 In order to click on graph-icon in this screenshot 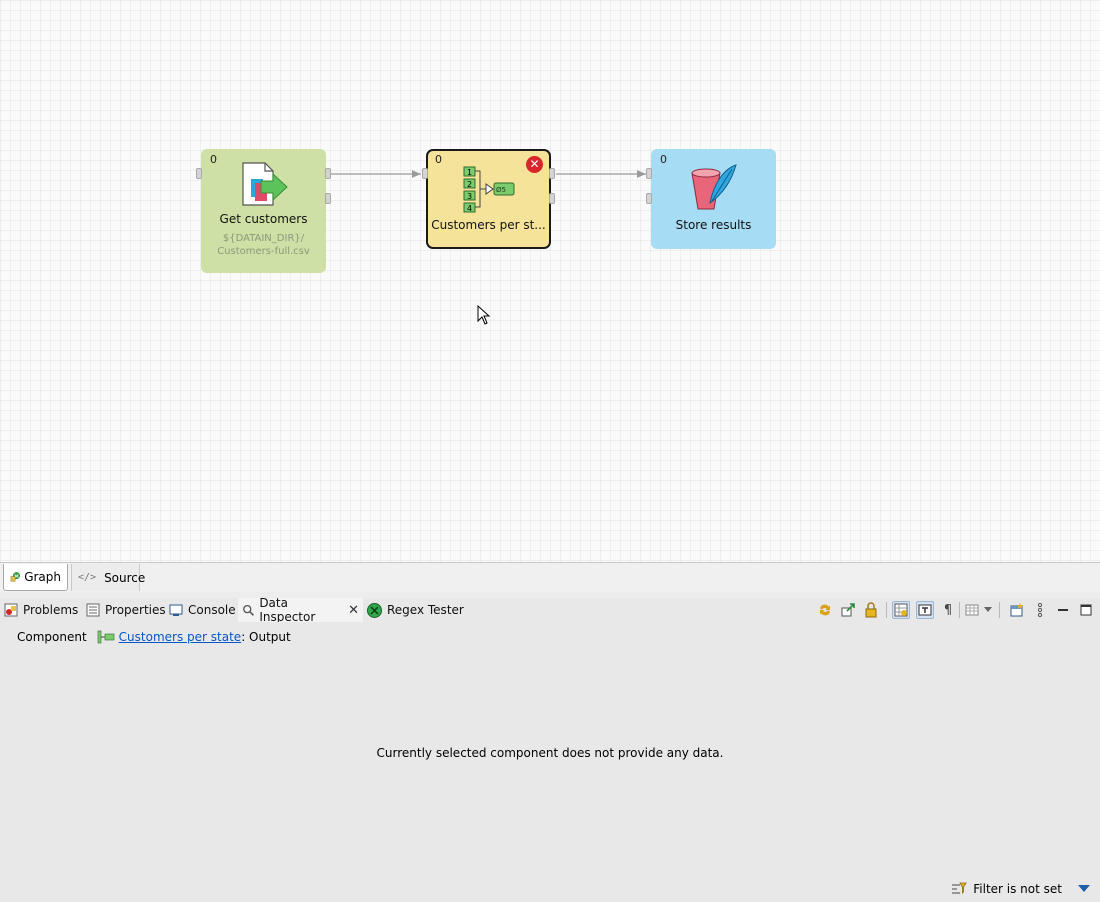, I will do `click(15, 577)`.